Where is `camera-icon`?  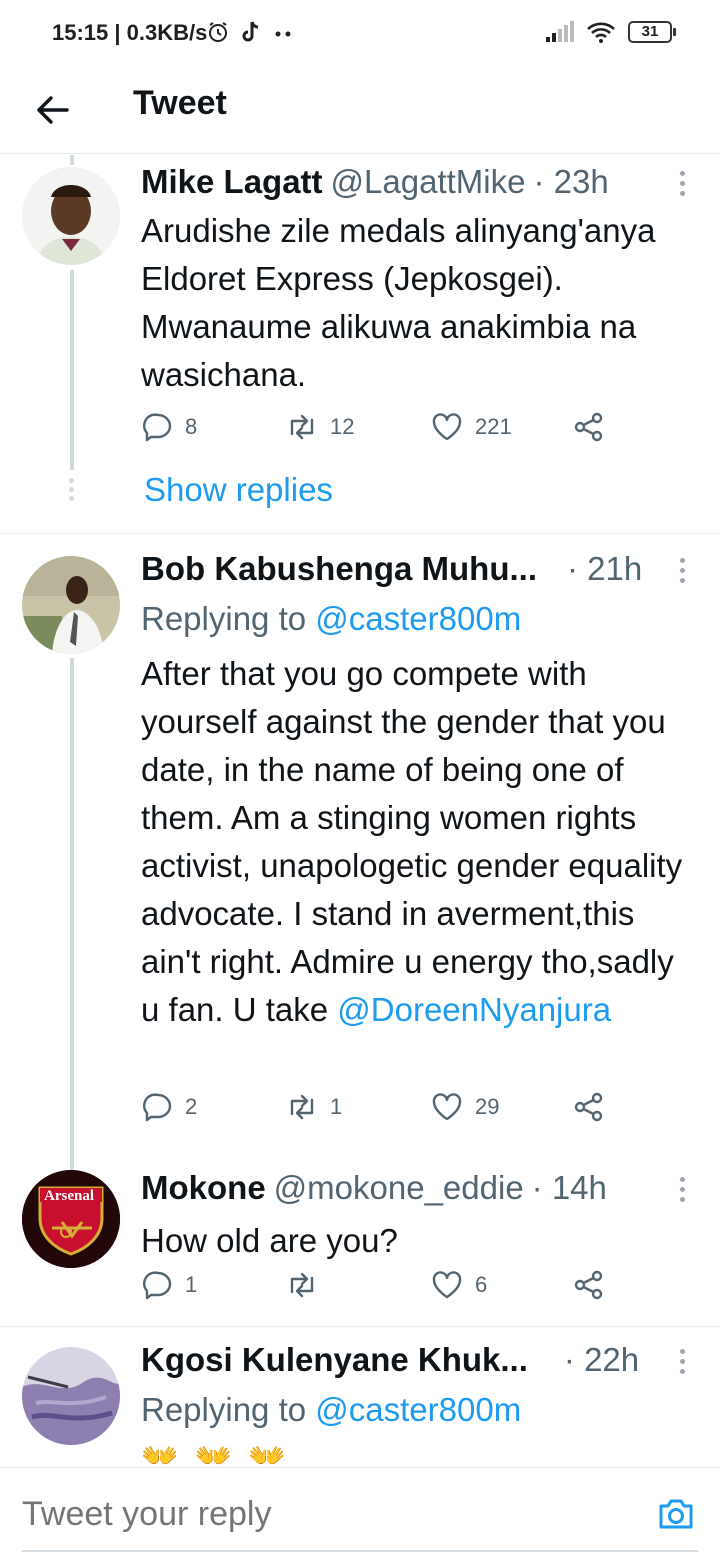
camera-icon is located at coordinates (676, 1514).